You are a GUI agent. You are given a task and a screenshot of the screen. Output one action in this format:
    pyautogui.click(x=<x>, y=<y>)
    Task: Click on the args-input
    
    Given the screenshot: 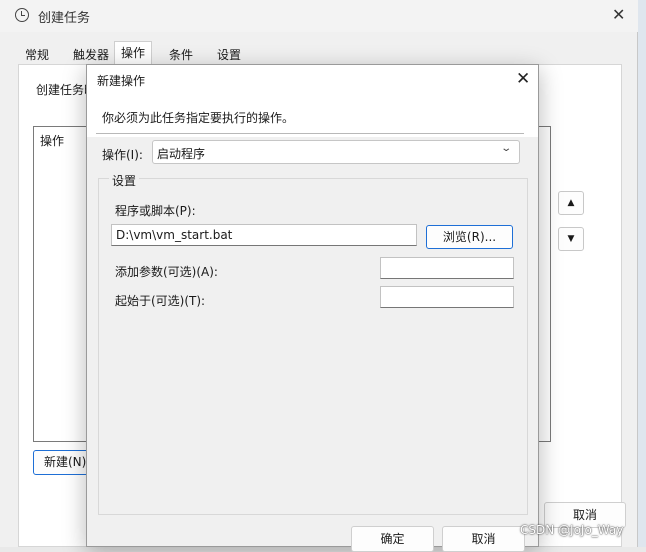 What is the action you would take?
    pyautogui.click(x=447, y=268)
    